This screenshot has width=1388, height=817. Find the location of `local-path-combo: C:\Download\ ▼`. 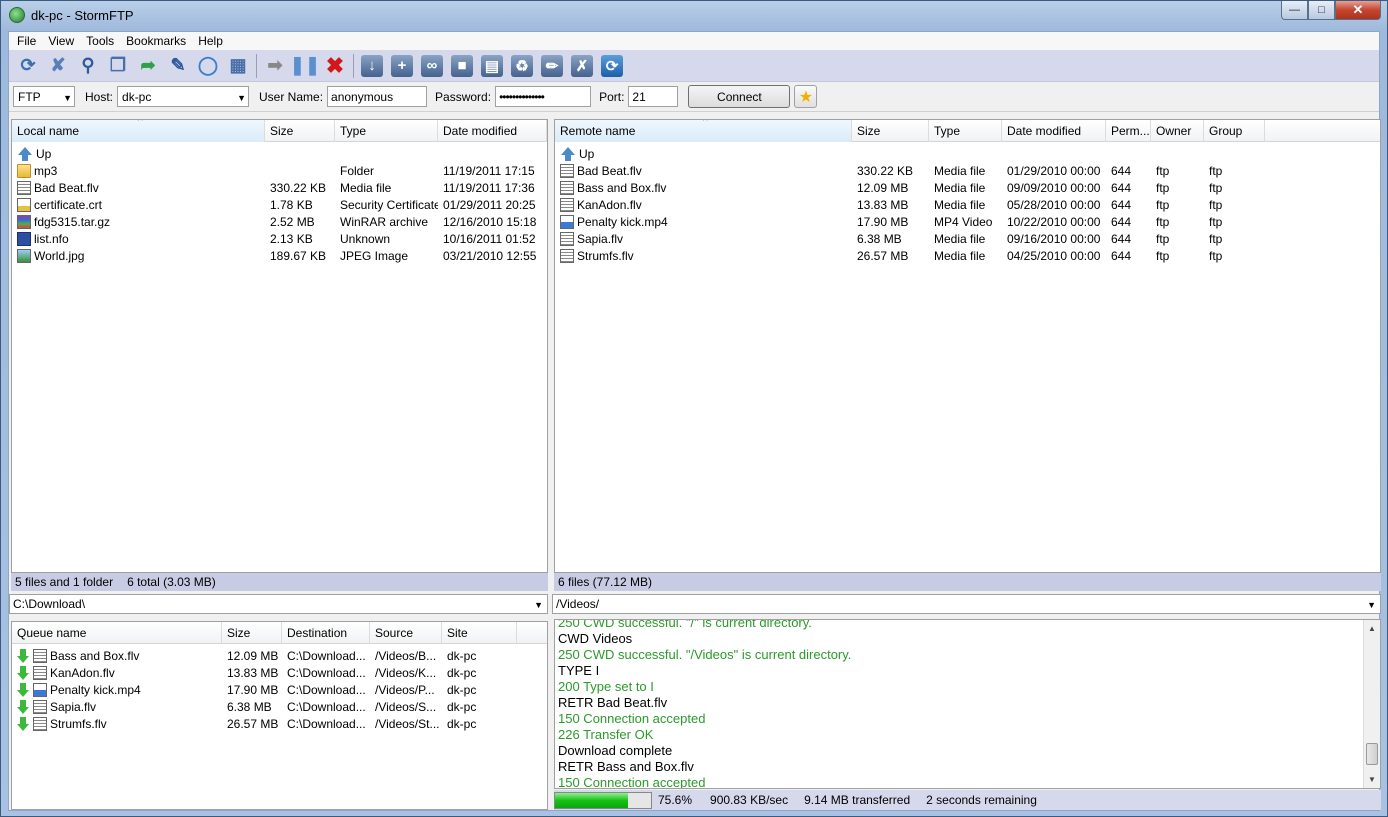

local-path-combo: C:\Download\ ▼ is located at coordinates (278, 604).